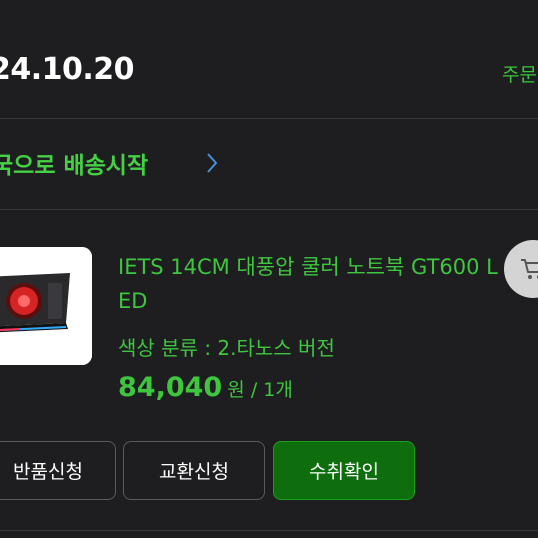 The image size is (538, 538). What do you see at coordinates (308, 284) in the screenshot?
I see `product-name: IETS 14CM 대풍압 쿨러 노트북 GT600 LED` at bounding box center [308, 284].